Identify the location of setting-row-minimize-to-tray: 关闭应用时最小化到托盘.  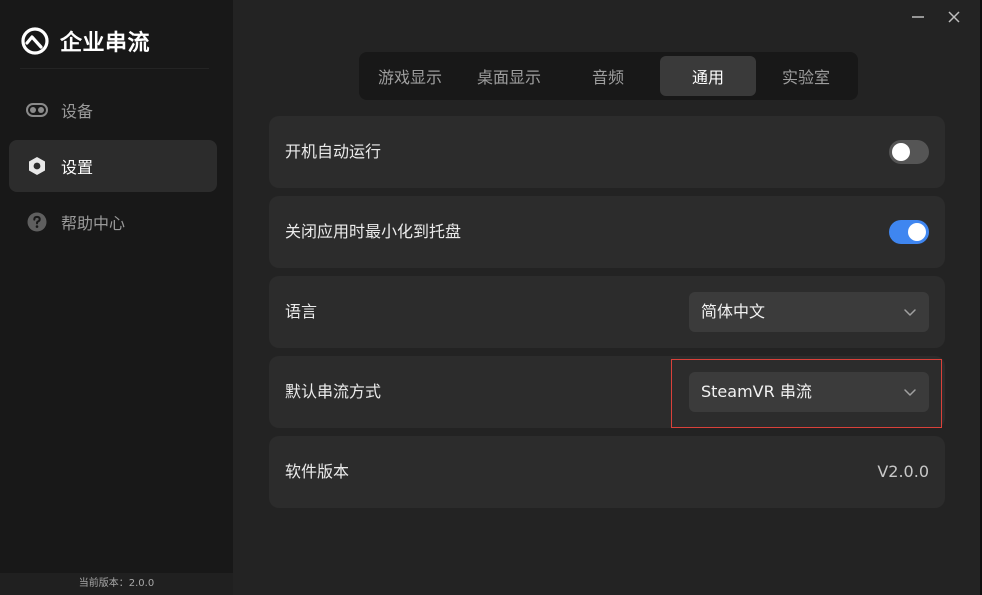
(607, 232).